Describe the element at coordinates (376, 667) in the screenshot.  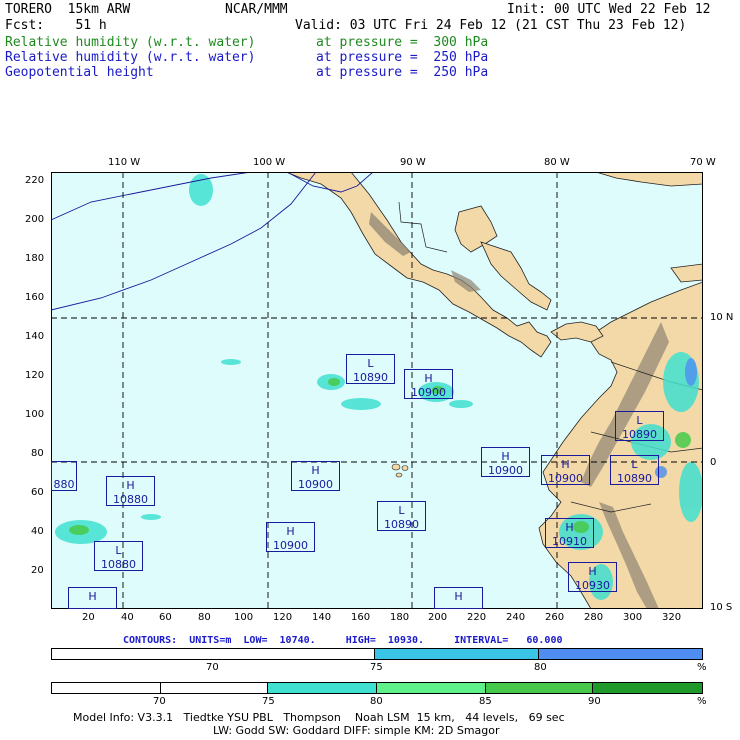
I see `colorbar-label: 75` at that location.